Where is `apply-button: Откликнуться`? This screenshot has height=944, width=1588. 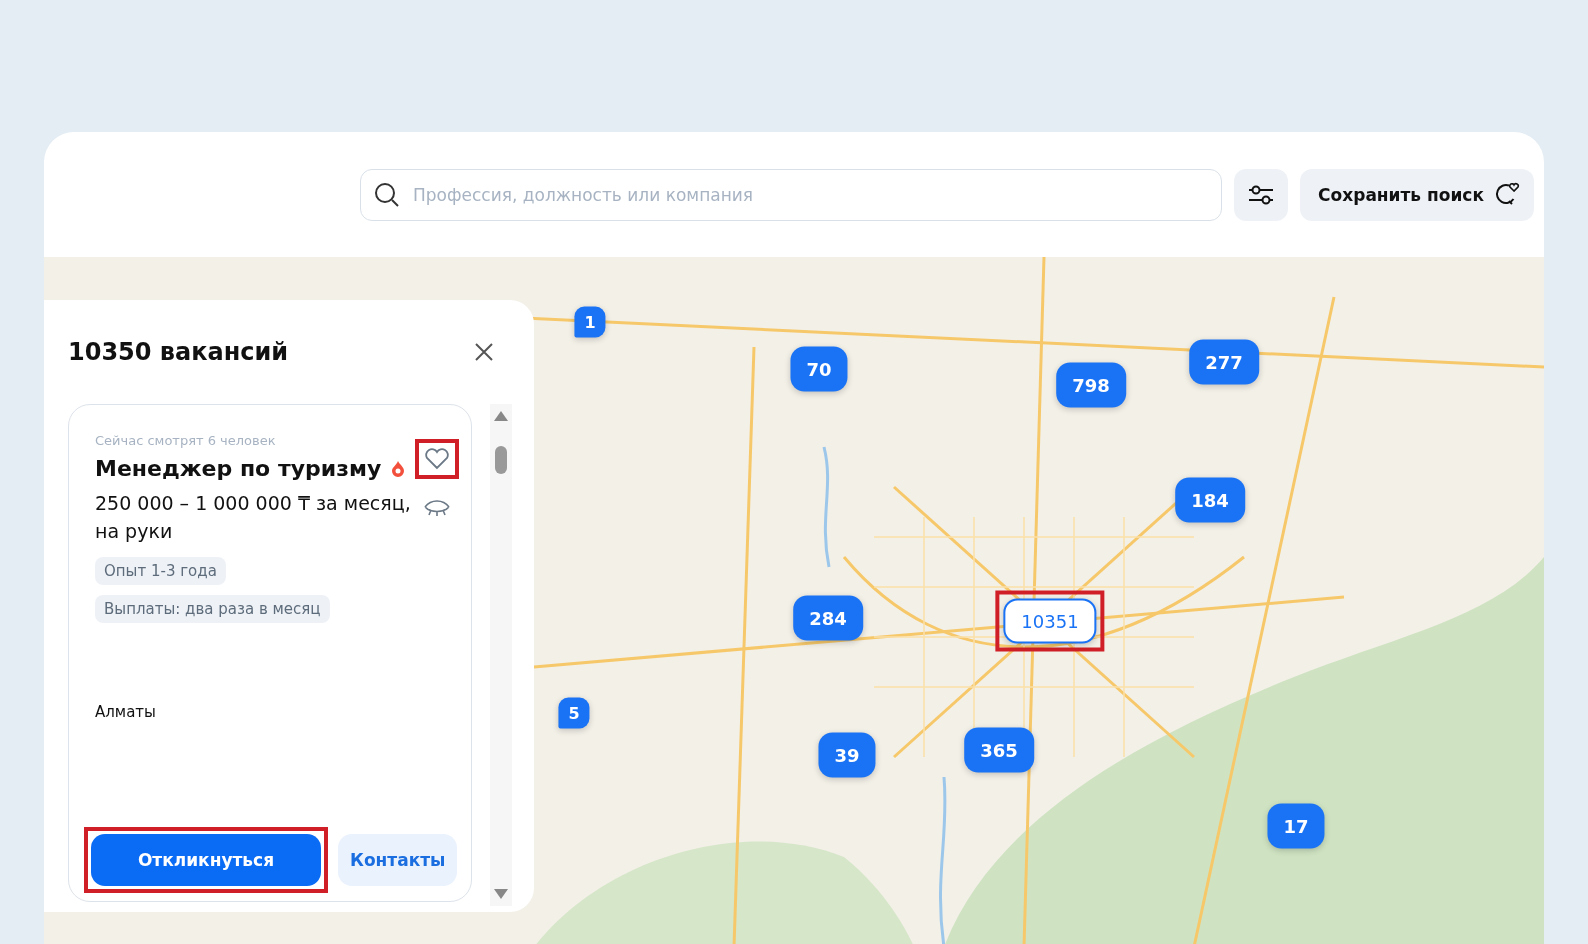
apply-button: Откликнуться is located at coordinates (206, 860).